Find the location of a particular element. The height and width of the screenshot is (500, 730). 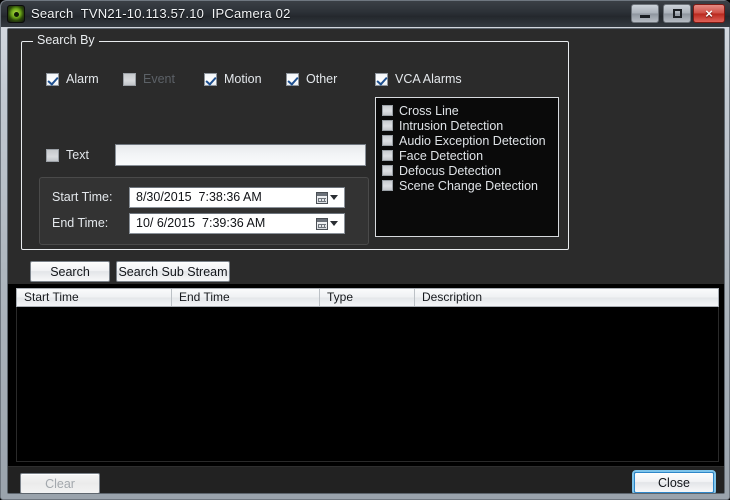

checkbox-other: Other is located at coordinates (311, 79).